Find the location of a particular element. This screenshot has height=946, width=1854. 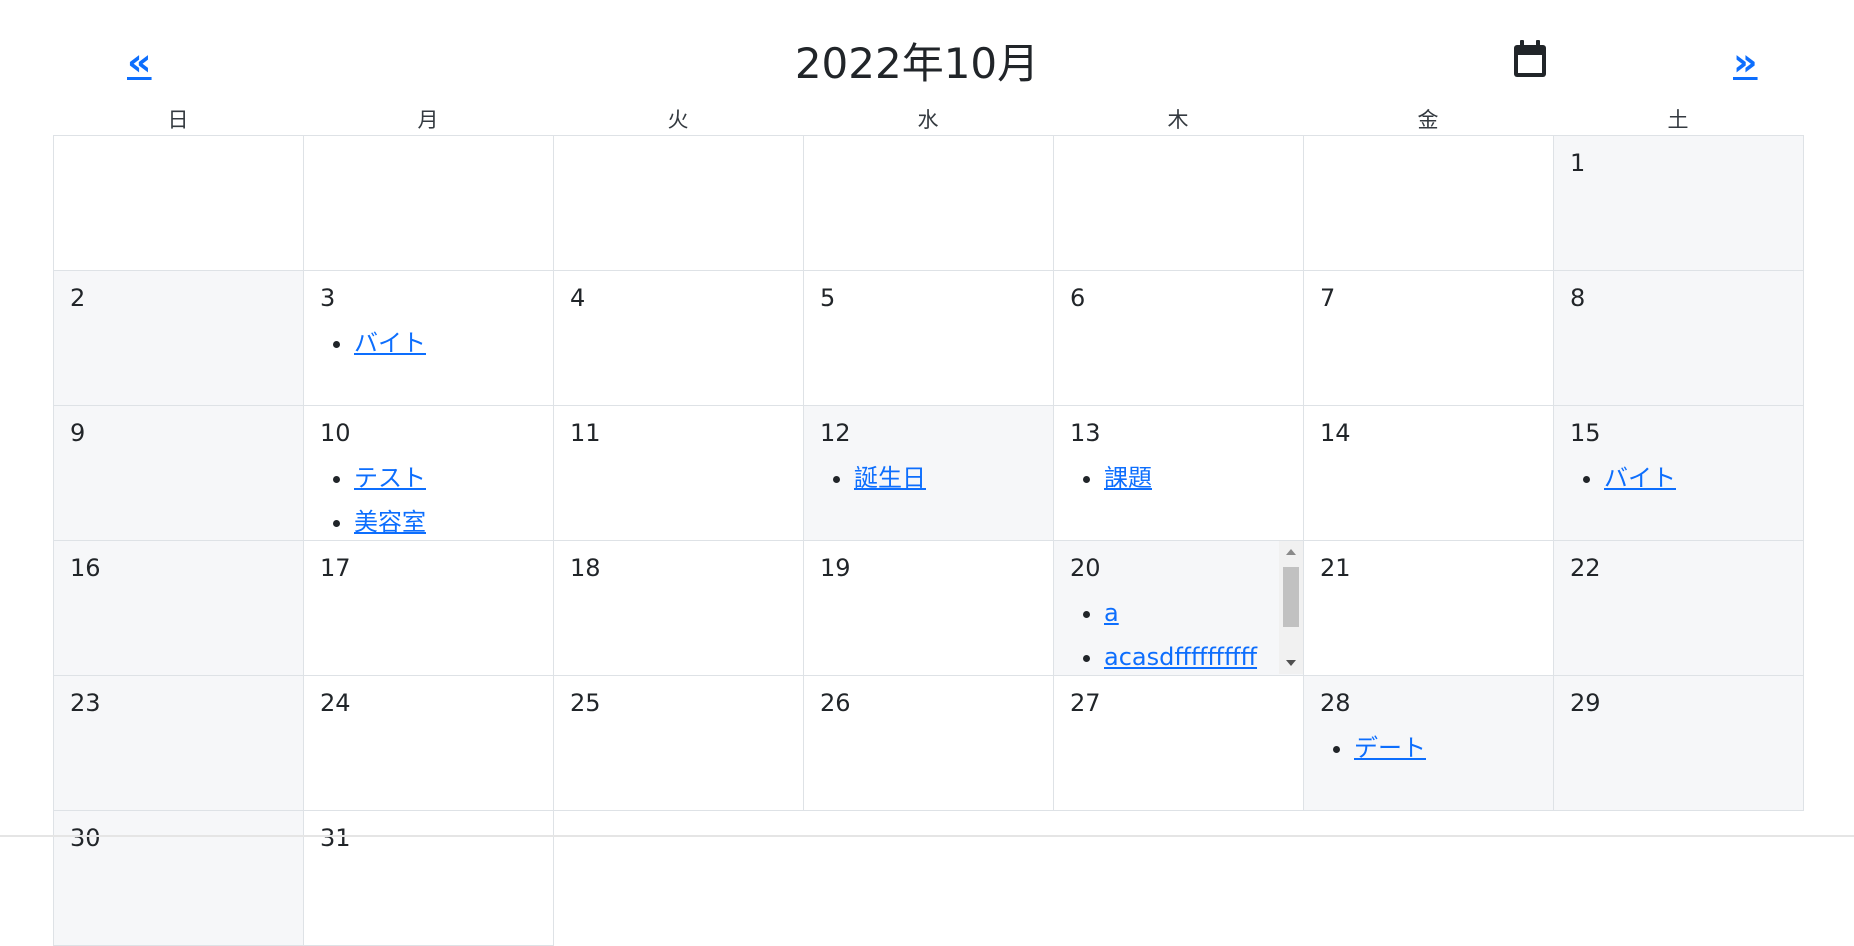

weekday-mon: 月 is located at coordinates (428, 120).